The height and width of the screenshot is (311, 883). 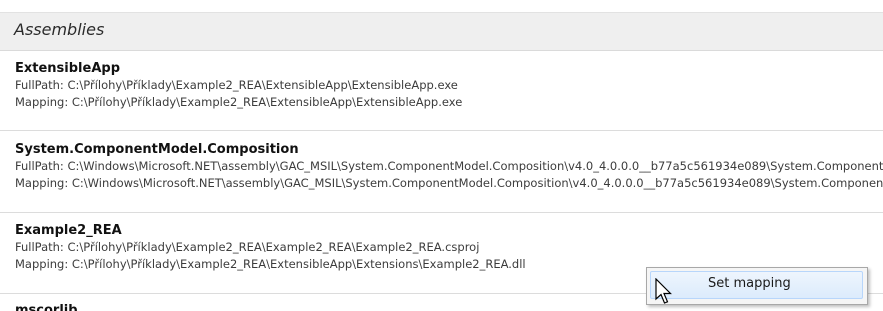 What do you see at coordinates (59, 29) in the screenshot?
I see `assemblies-header-title: Assemblies` at bounding box center [59, 29].